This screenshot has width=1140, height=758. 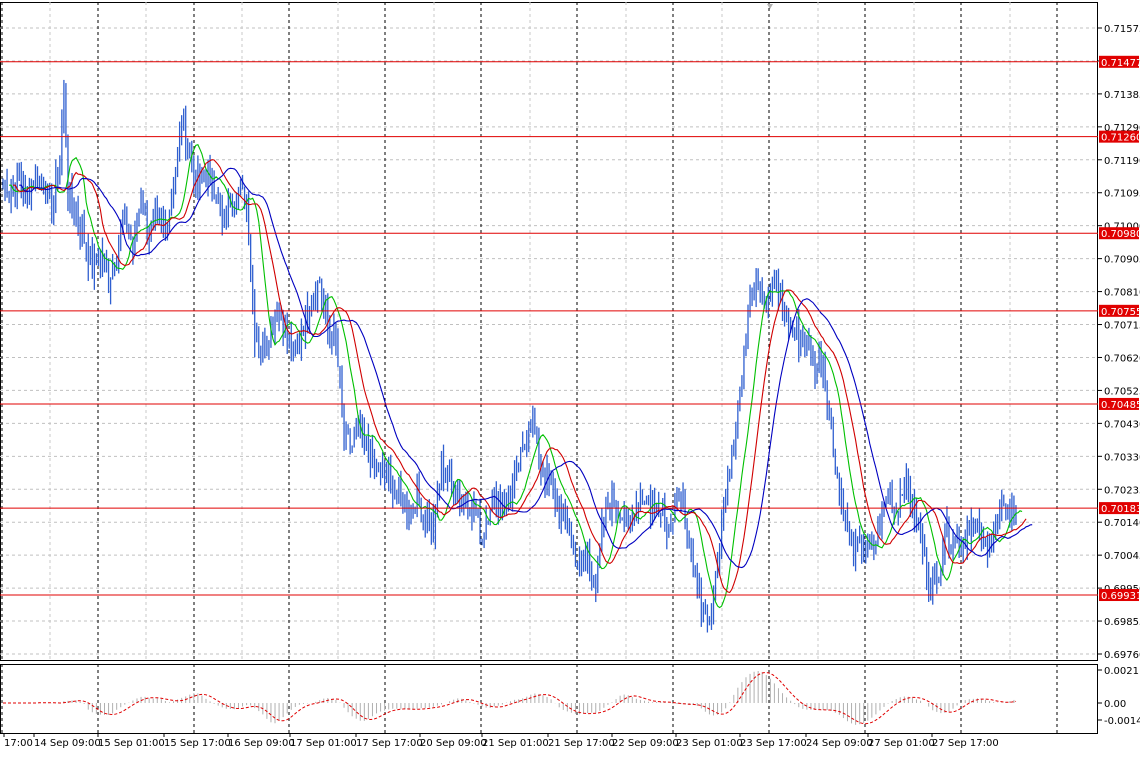 What do you see at coordinates (18, 743) in the screenshot?
I see `x-tick-label: 17:00` at bounding box center [18, 743].